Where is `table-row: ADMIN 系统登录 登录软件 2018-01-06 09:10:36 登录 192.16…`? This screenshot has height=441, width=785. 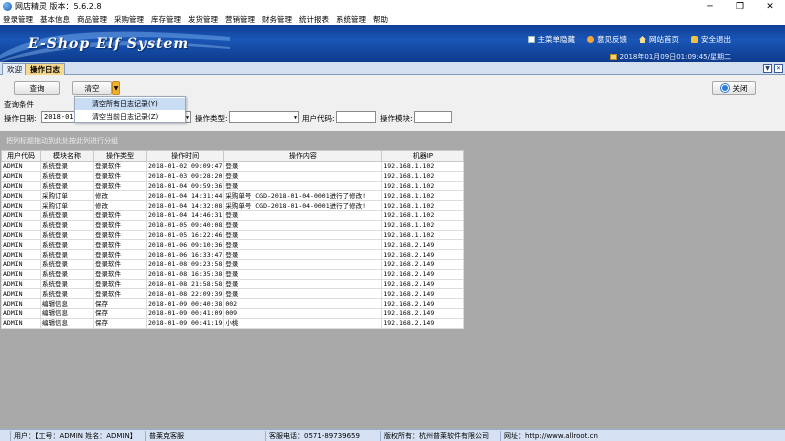
table-row: ADMIN 系统登录 登录软件 2018-01-06 09:10:36 登录 192.16… is located at coordinates (233, 245).